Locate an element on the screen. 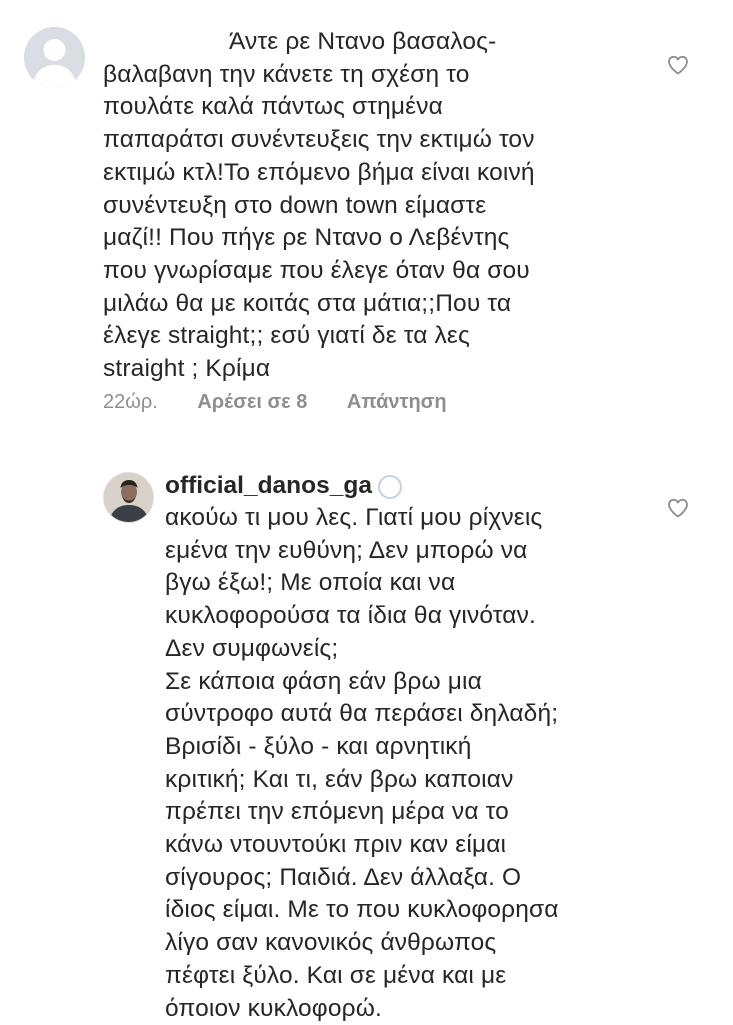 The height and width of the screenshot is (1025, 733). comment-header: official_danos_ga is located at coordinates (360, 486).